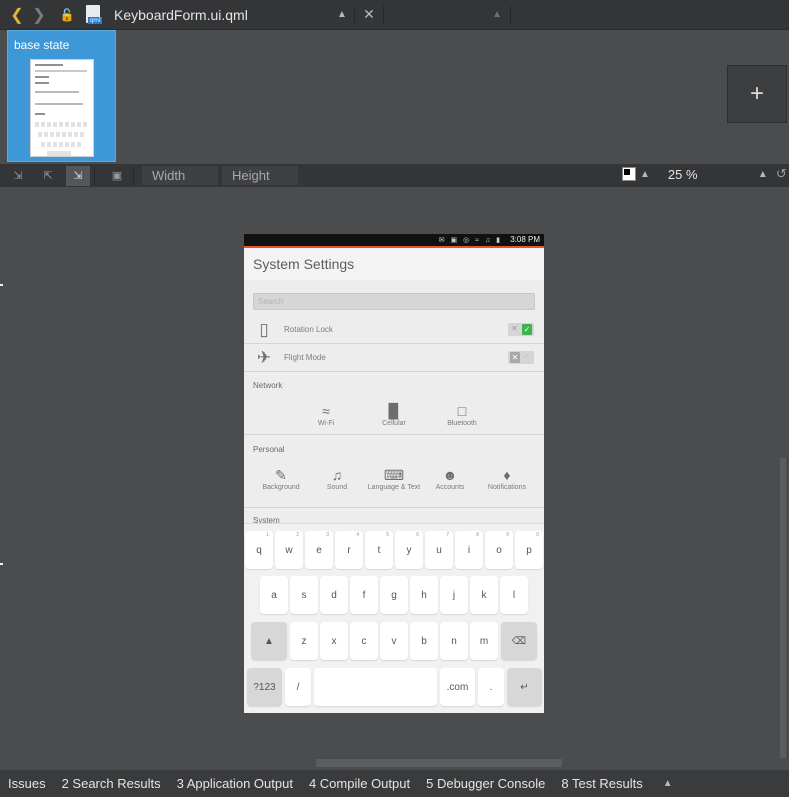 The image size is (789, 797). What do you see at coordinates (447, 15) in the screenshot?
I see `symbol-combo-box: ▲` at bounding box center [447, 15].